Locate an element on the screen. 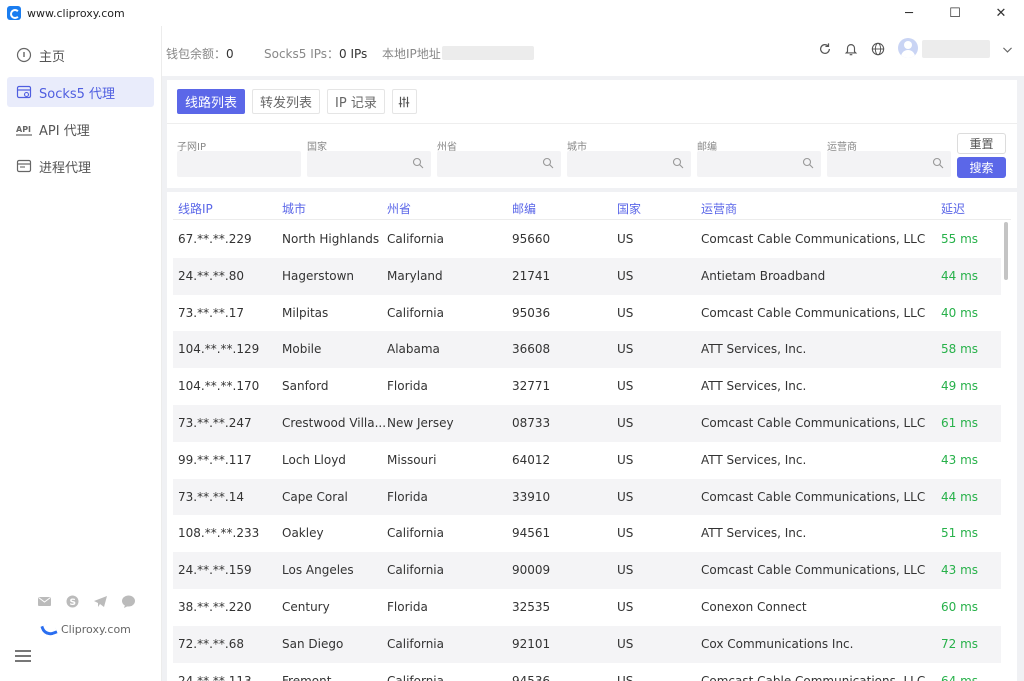 This screenshot has width=1024, height=681. maximize-button: ☐ is located at coordinates (955, 13).